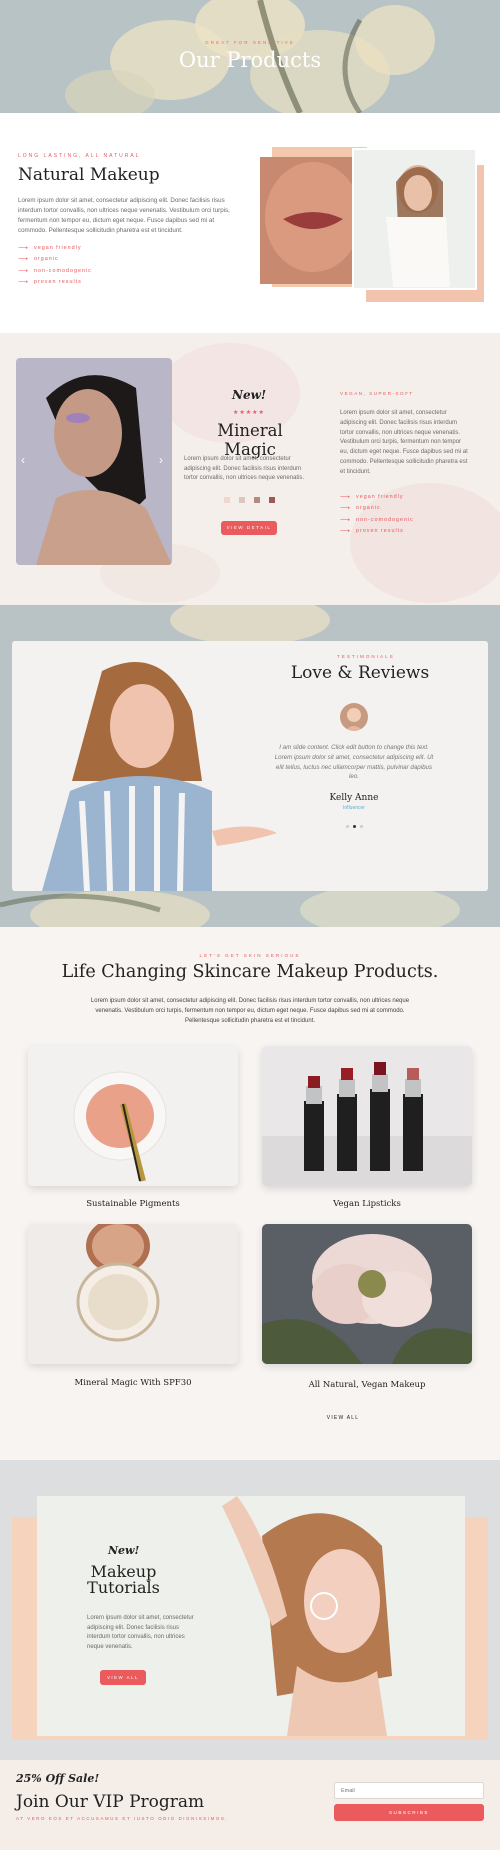  Describe the element at coordinates (250, 955) in the screenshot. I see `products-kicker: LET'S GET SKIN SERIOUS` at that location.